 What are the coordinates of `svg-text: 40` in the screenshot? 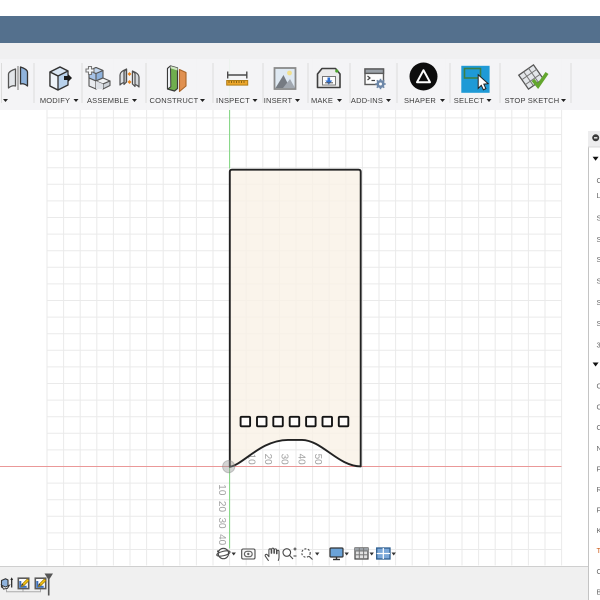 It's located at (300, 460).